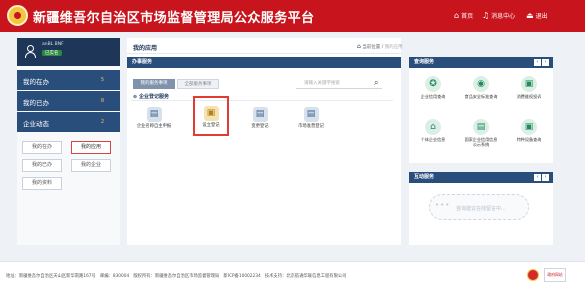  I want to click on bell-icon: ♫, so click(486, 15).